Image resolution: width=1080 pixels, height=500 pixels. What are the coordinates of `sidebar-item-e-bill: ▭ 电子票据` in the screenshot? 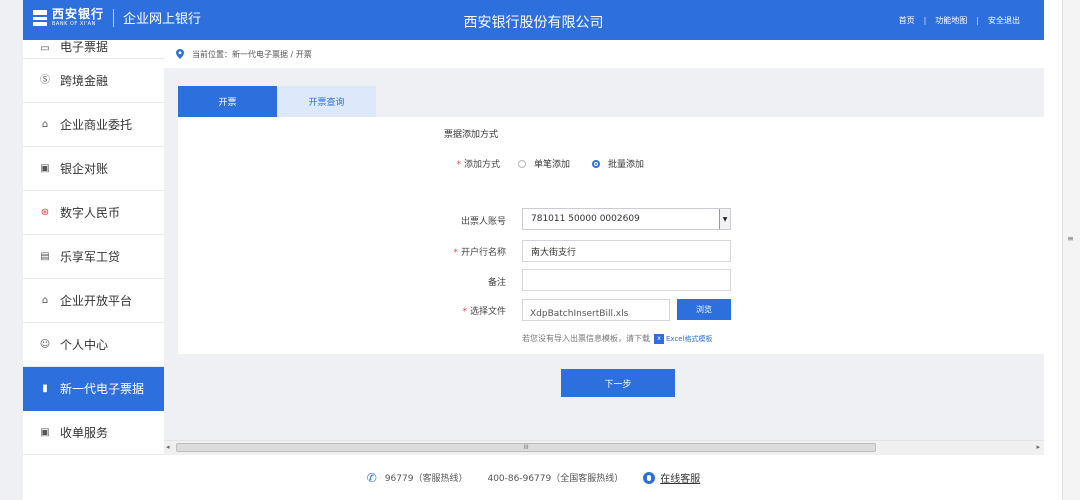 It's located at (93, 49).